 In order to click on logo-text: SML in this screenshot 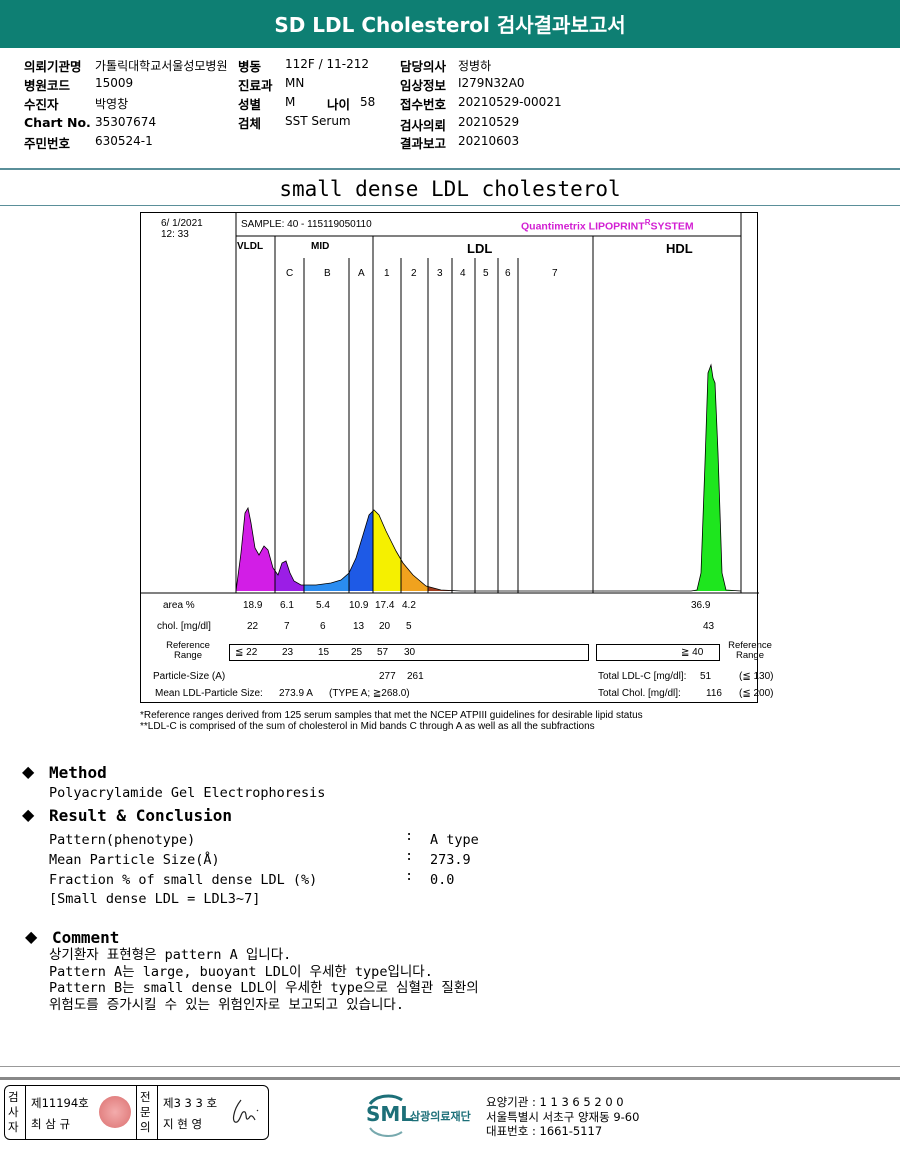, I will do `click(390, 1114)`.